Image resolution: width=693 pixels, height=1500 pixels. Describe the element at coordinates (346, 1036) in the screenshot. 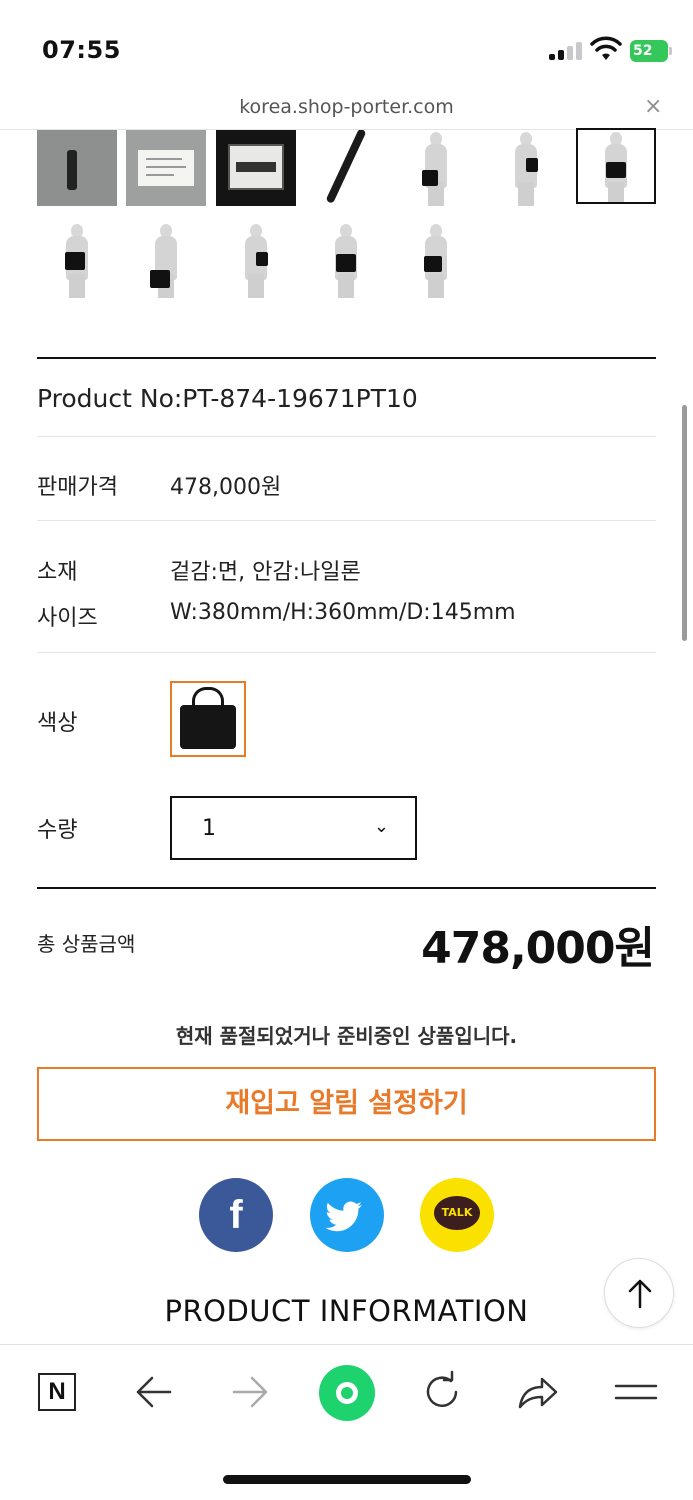

I see `soldout-message: 현재 품절되었거나 준비중인 상품입니다.` at that location.